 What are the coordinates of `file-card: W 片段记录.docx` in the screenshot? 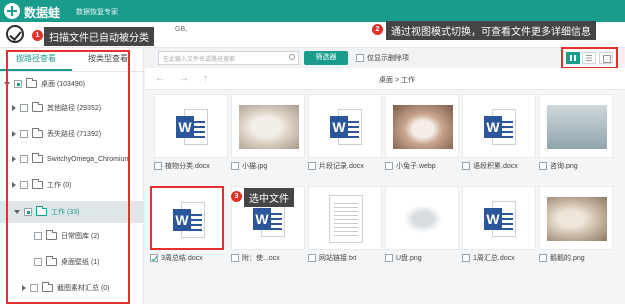 It's located at (345, 135).